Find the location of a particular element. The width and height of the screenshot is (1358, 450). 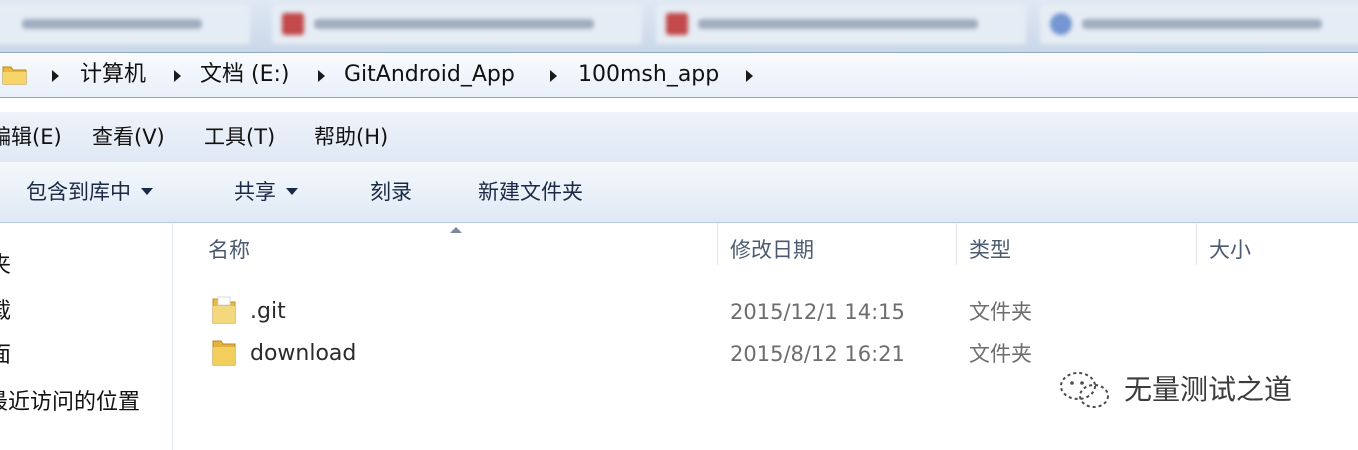

table-row: .git 2015/12/1 14:15 文件夹 is located at coordinates (765, 311).